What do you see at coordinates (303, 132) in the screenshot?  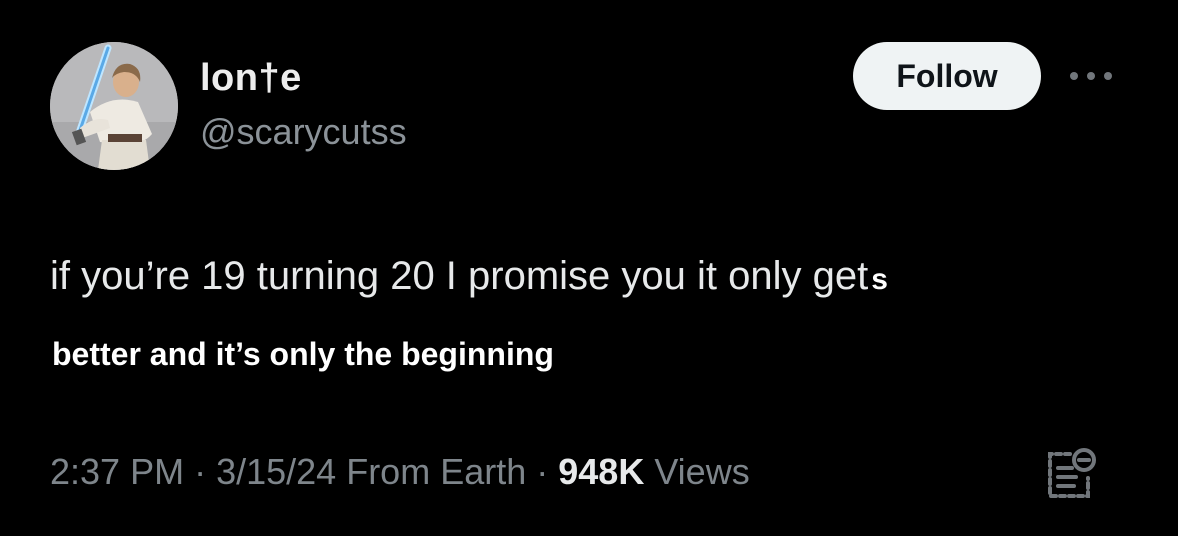 I see `user-handle: @scarycutss` at bounding box center [303, 132].